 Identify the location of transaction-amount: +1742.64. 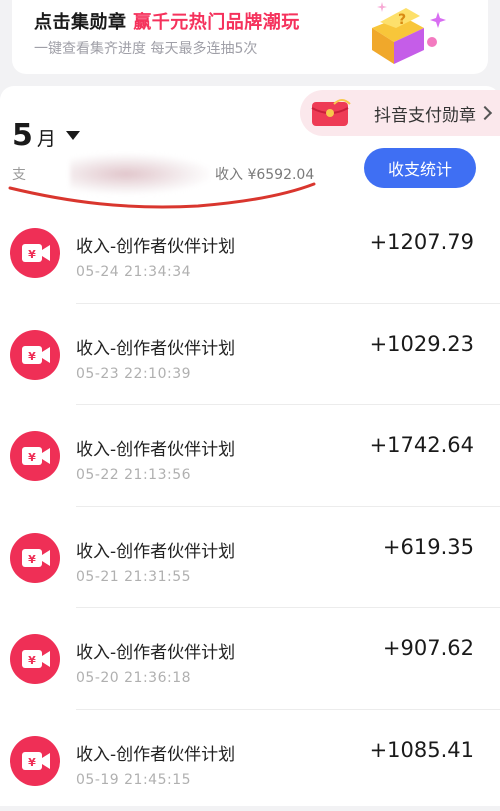
(422, 445).